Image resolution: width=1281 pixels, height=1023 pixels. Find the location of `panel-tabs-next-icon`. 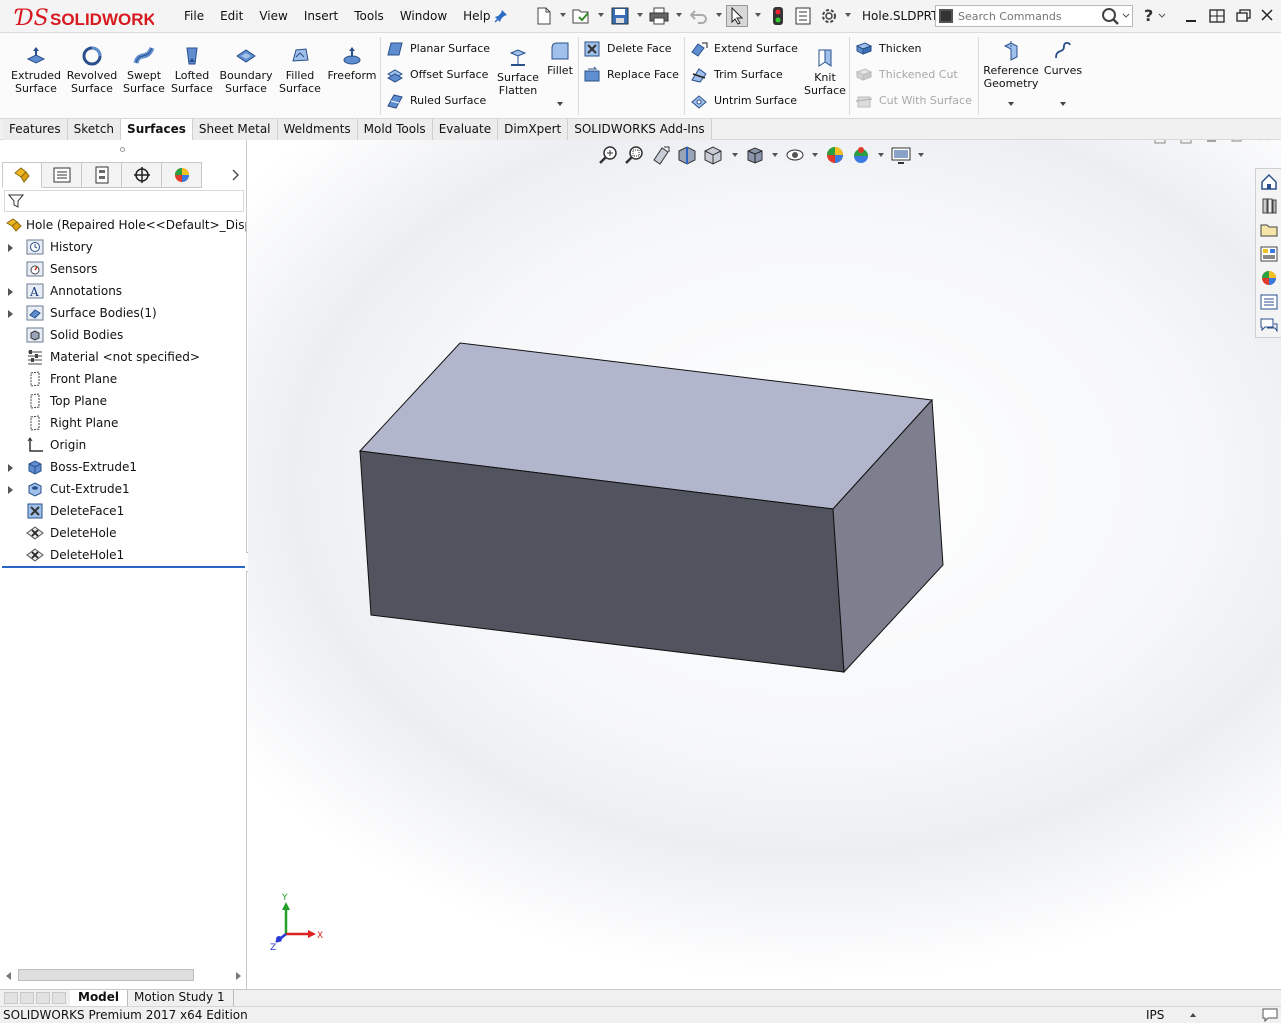

panel-tabs-next-icon is located at coordinates (235, 175).